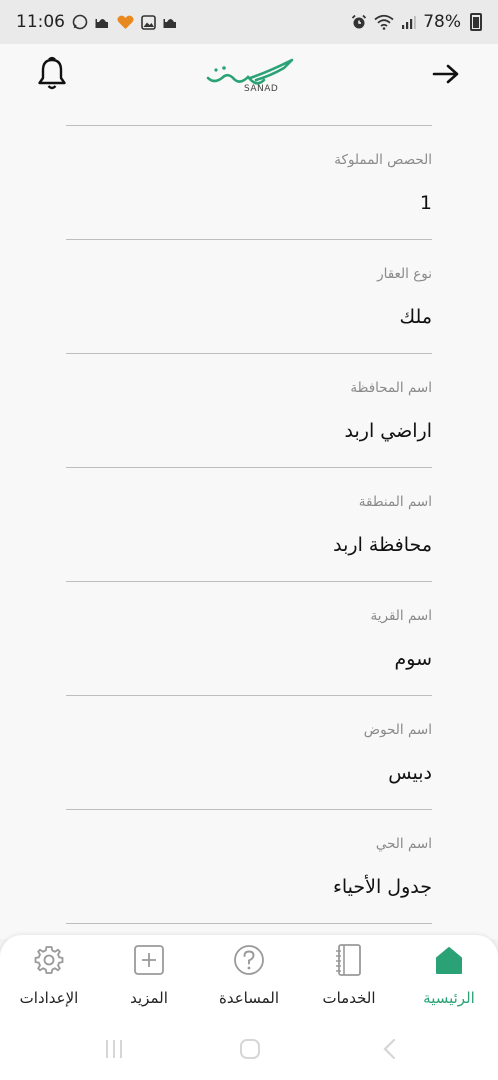  I want to click on gear-icon, so click(49, 960).